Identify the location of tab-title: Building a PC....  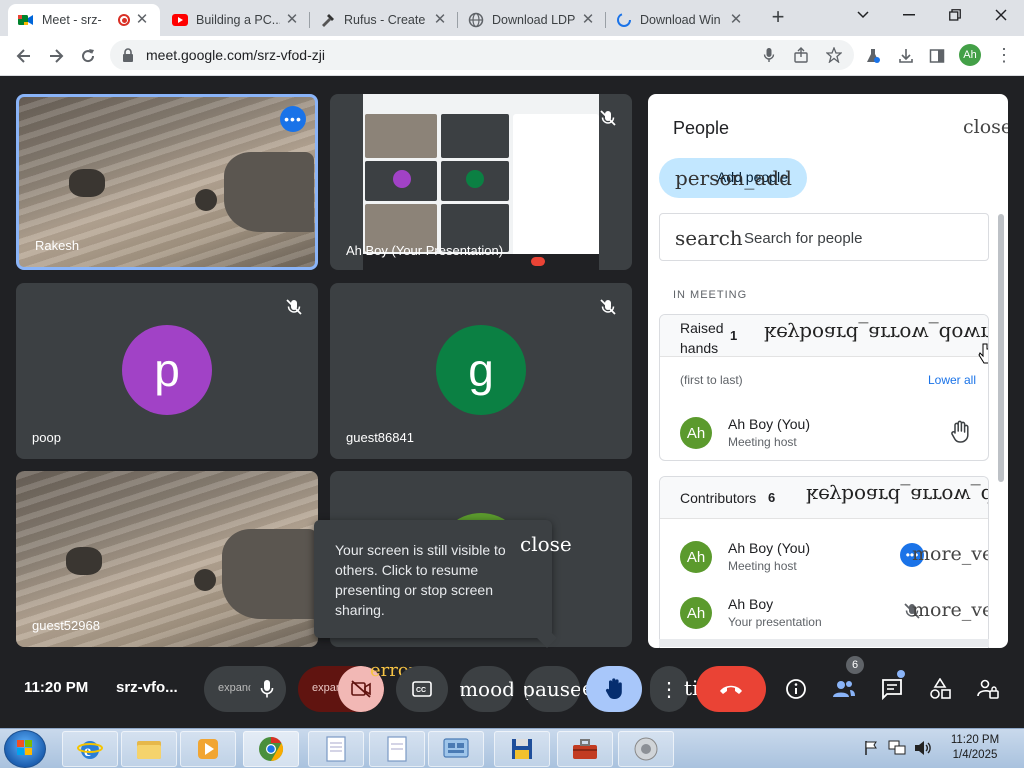
(238, 20).